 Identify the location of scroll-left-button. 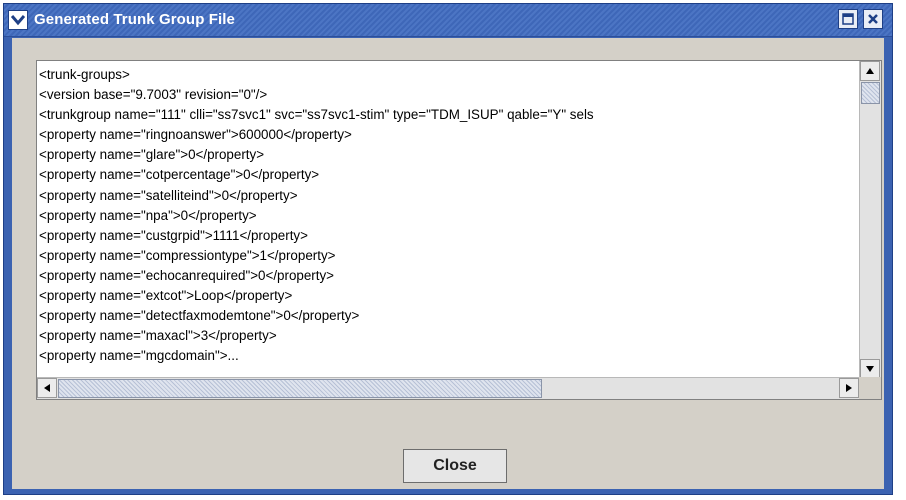
(47, 388).